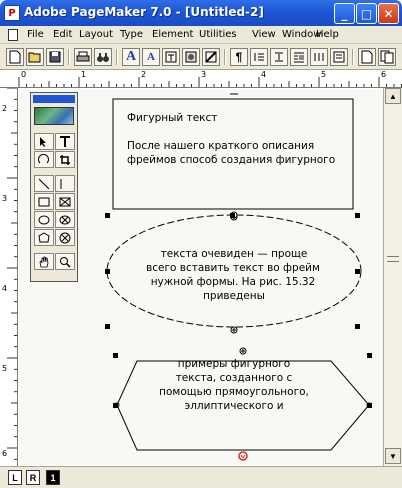 This screenshot has width=402, height=488. Describe the element at coordinates (218, 34) in the screenshot. I see `menu-utilities: Utilities` at that location.